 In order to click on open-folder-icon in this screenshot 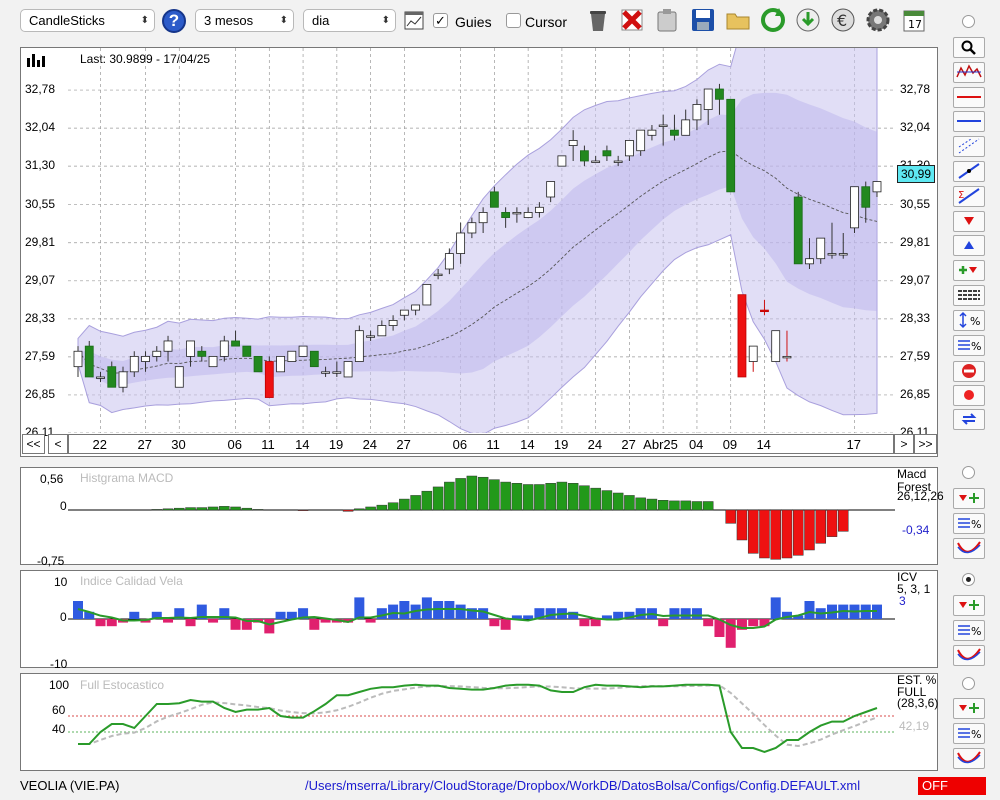, I will do `click(738, 20)`.